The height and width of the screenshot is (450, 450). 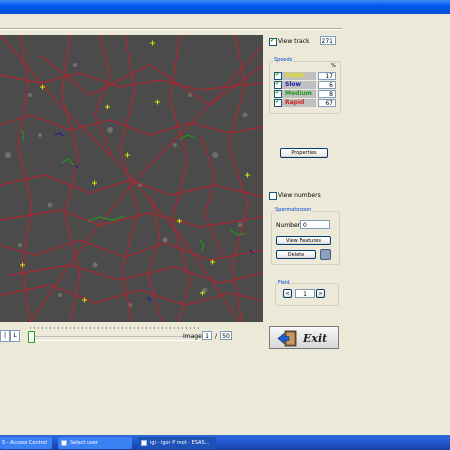 I want to click on spermatozoon-title: Spermatozoon, so click(x=293, y=210).